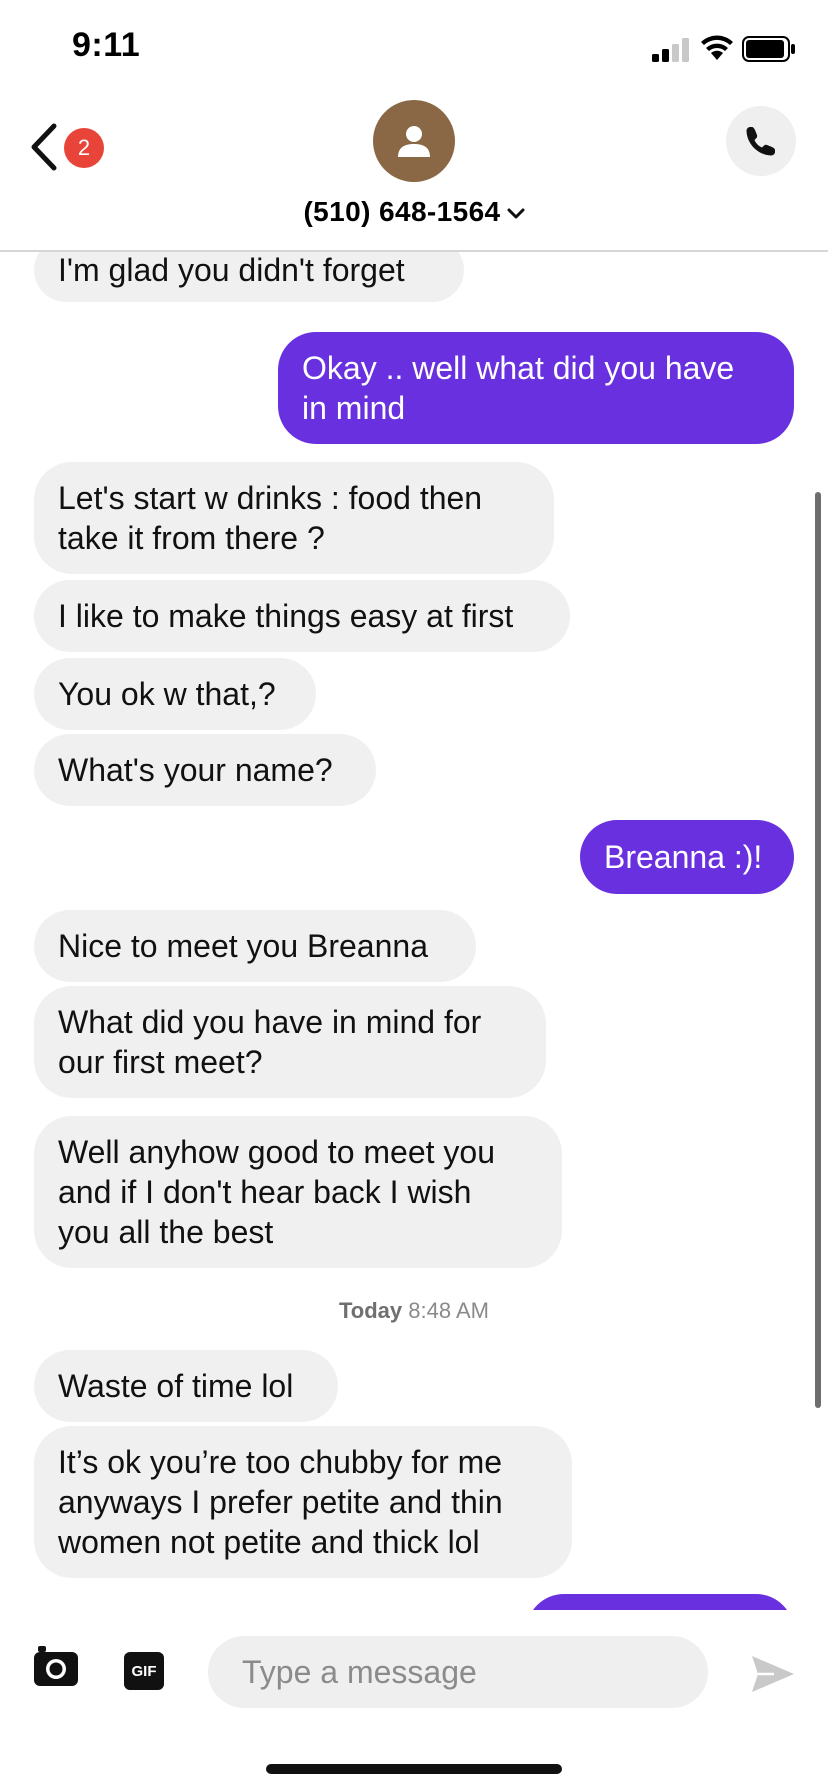  I want to click on status-time: 9:11, so click(106, 45).